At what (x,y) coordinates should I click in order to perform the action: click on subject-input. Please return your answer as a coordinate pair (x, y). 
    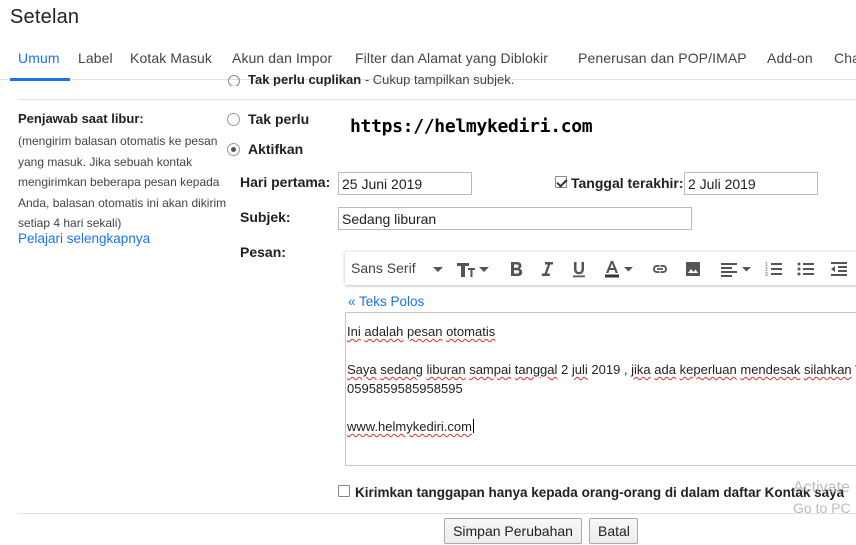
    Looking at the image, I should click on (515, 218).